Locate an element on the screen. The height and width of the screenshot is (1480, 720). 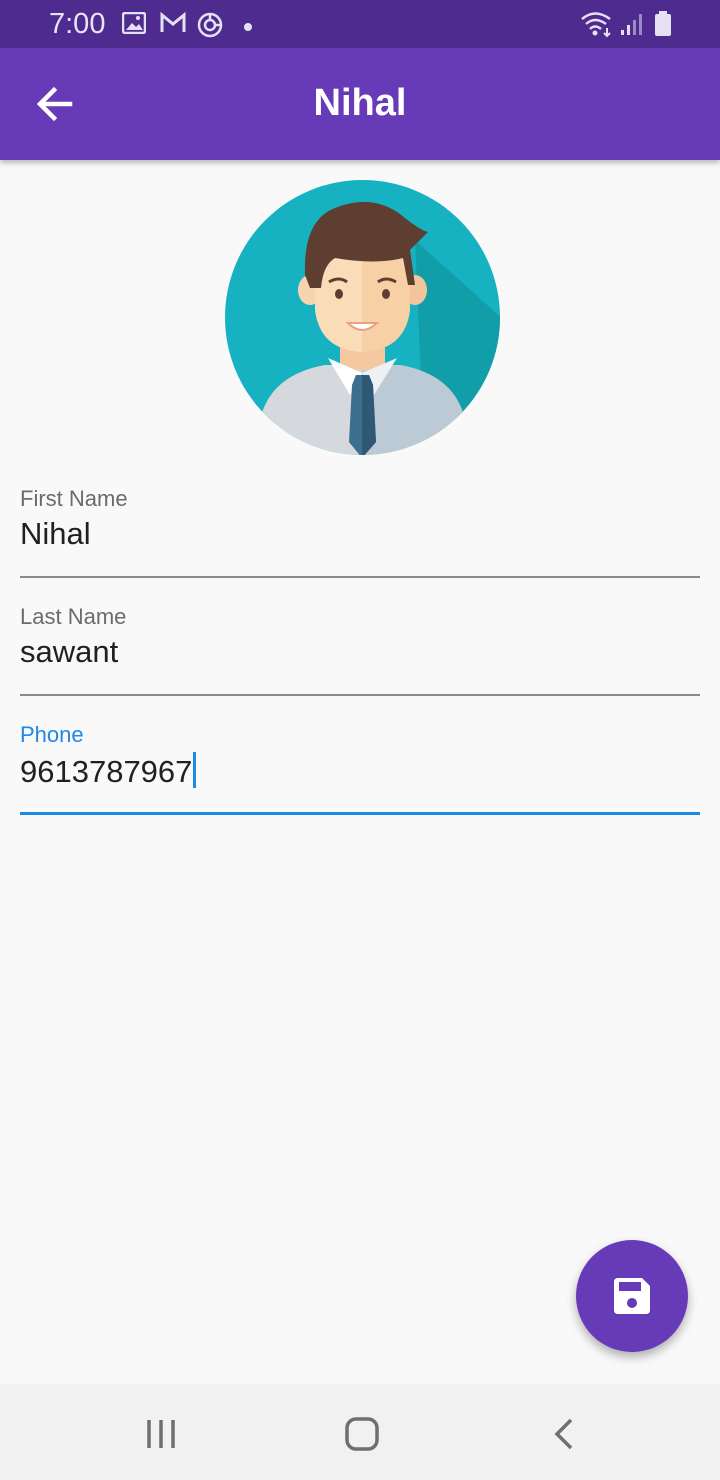
recents-button is located at coordinates (161, 1434).